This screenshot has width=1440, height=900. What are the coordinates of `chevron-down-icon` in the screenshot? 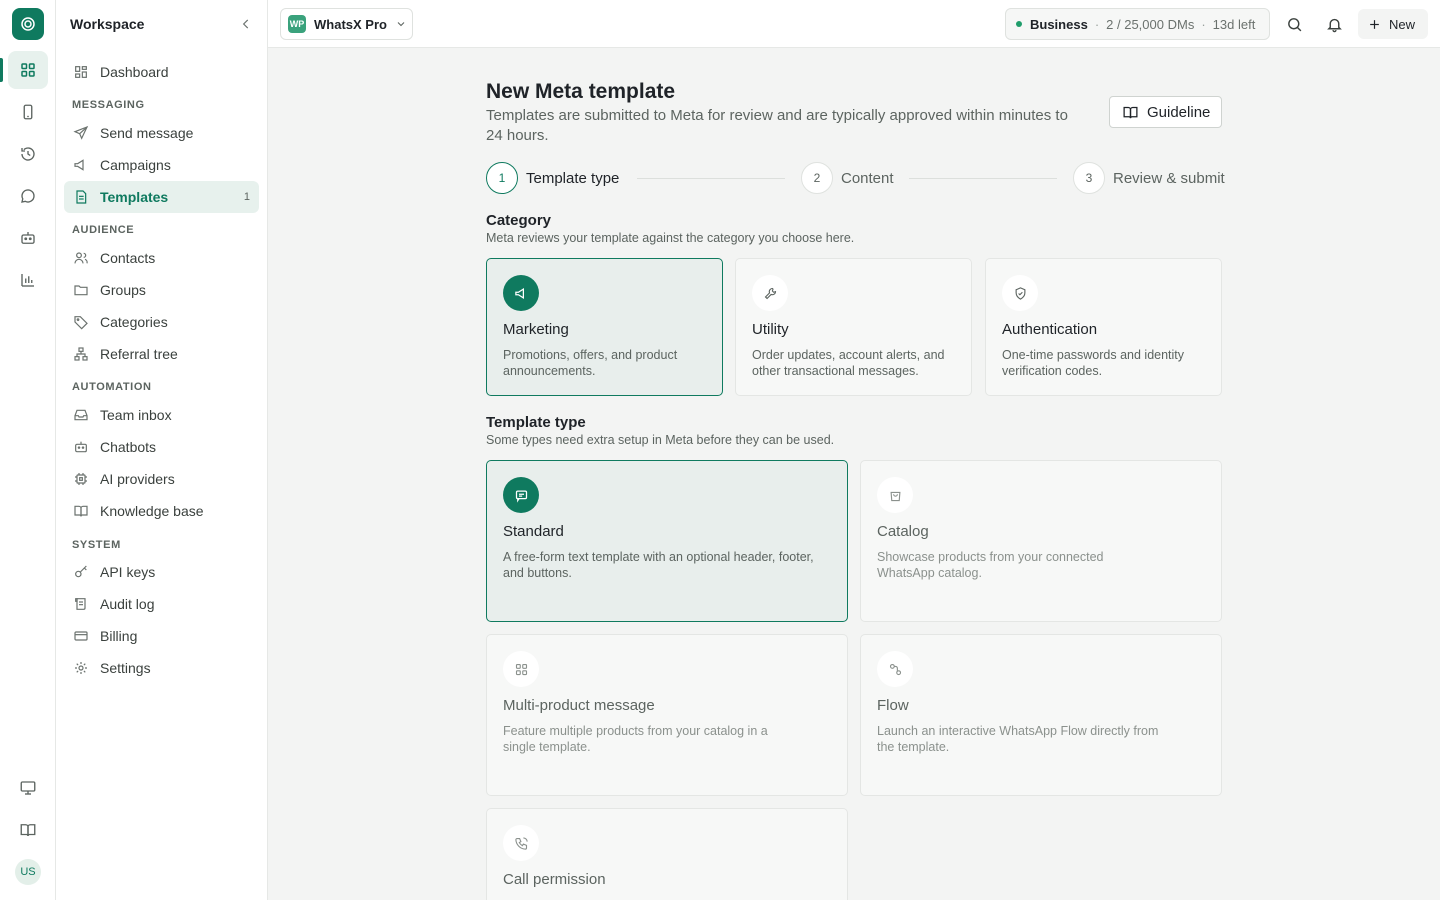 It's located at (401, 24).